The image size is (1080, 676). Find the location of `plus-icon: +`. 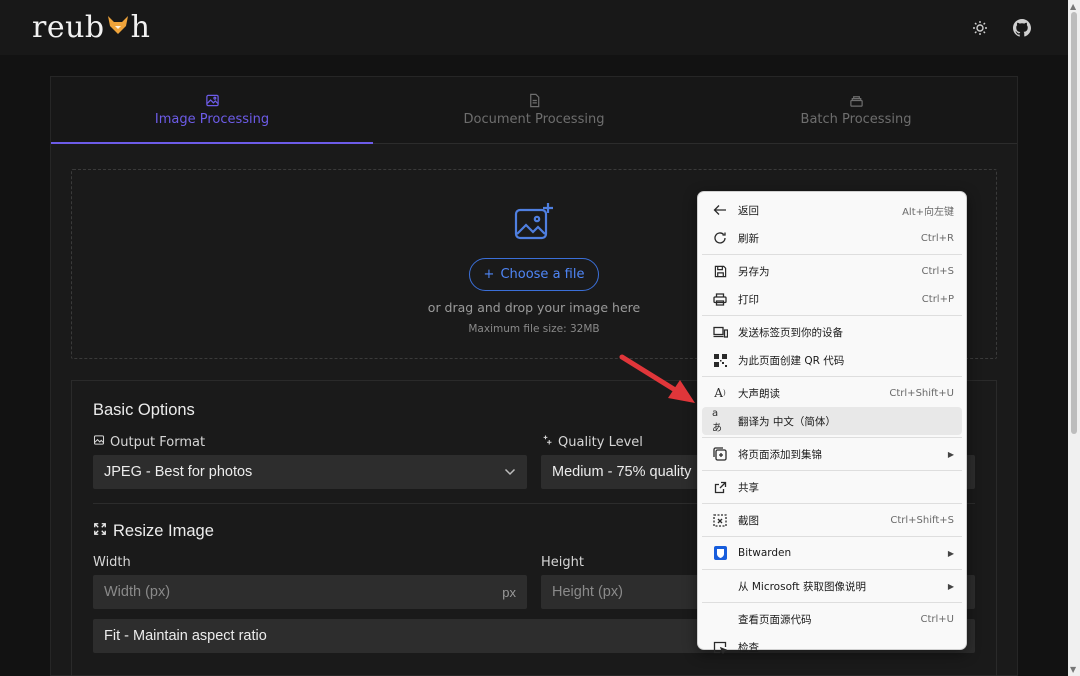

plus-icon: + is located at coordinates (489, 274).